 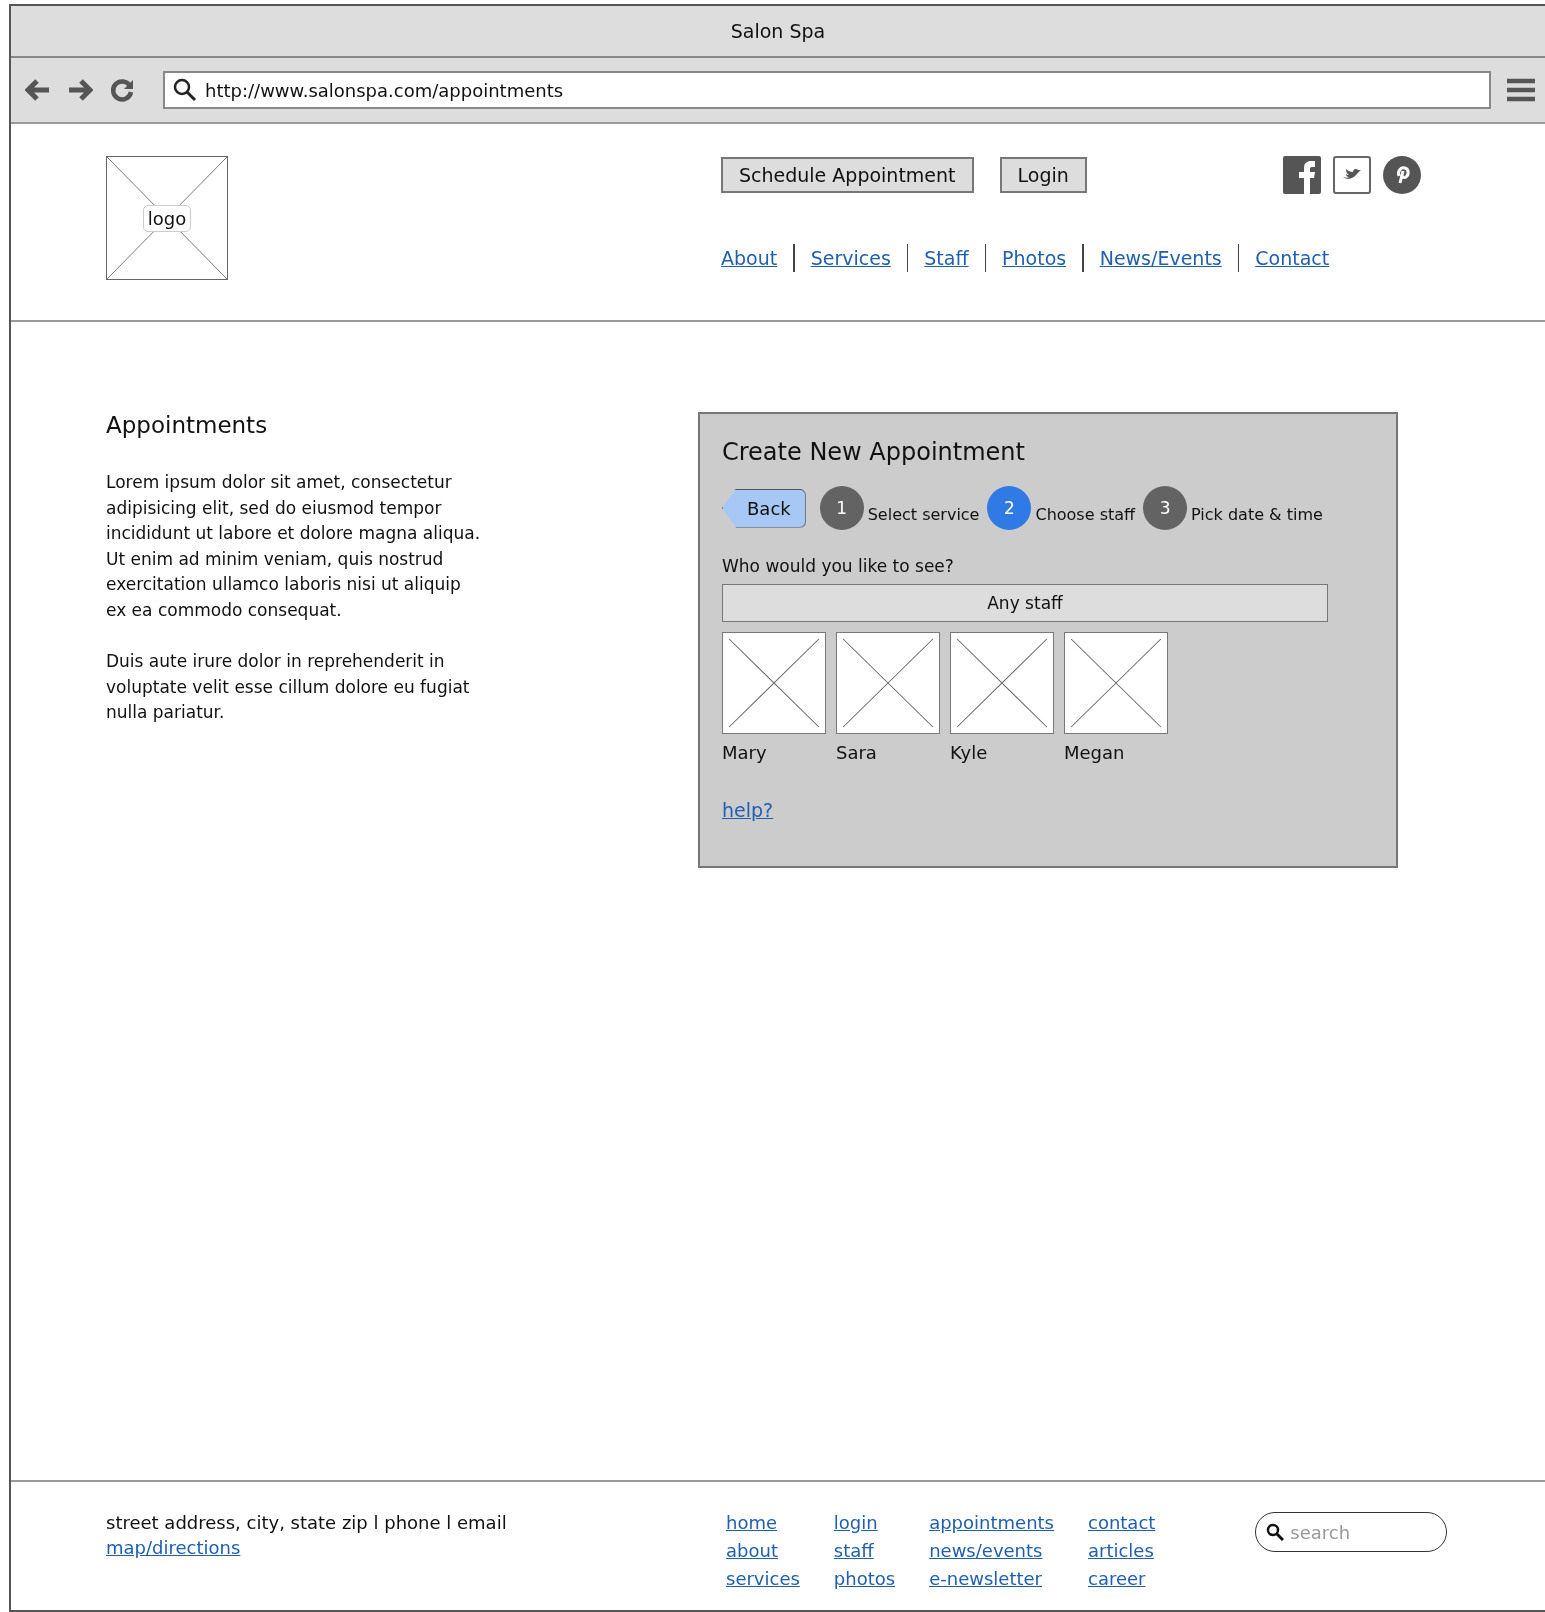 I want to click on logo-label: logo, so click(x=167, y=218).